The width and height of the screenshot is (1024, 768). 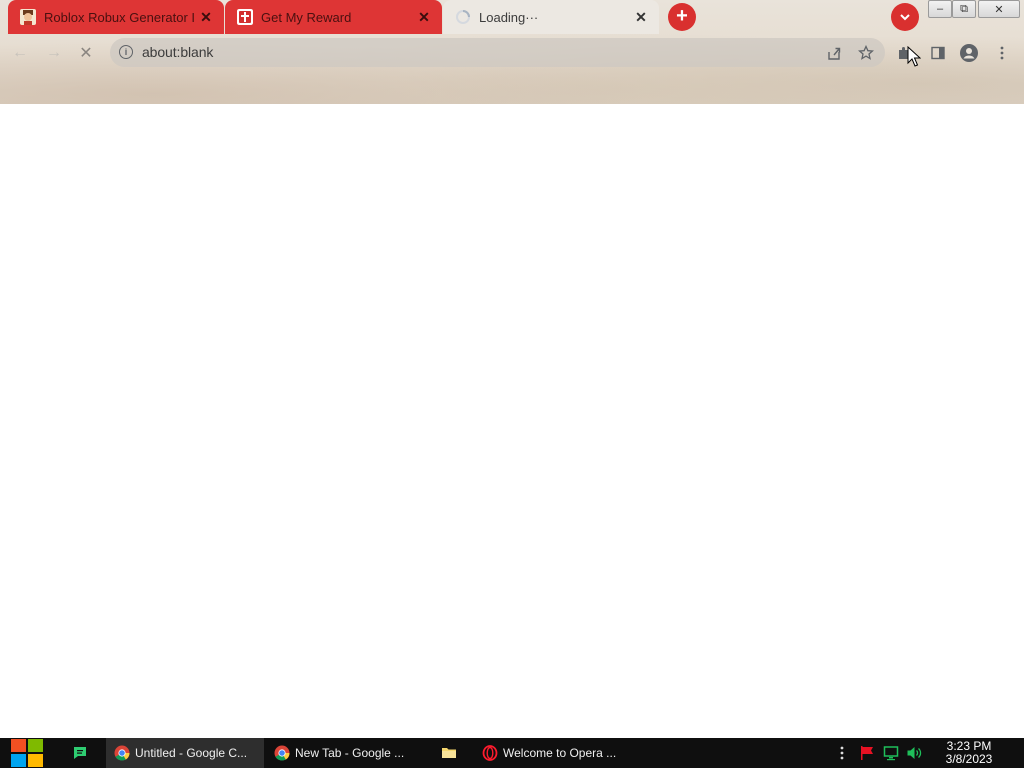 I want to click on tab-title: Loading···, so click(x=509, y=17).